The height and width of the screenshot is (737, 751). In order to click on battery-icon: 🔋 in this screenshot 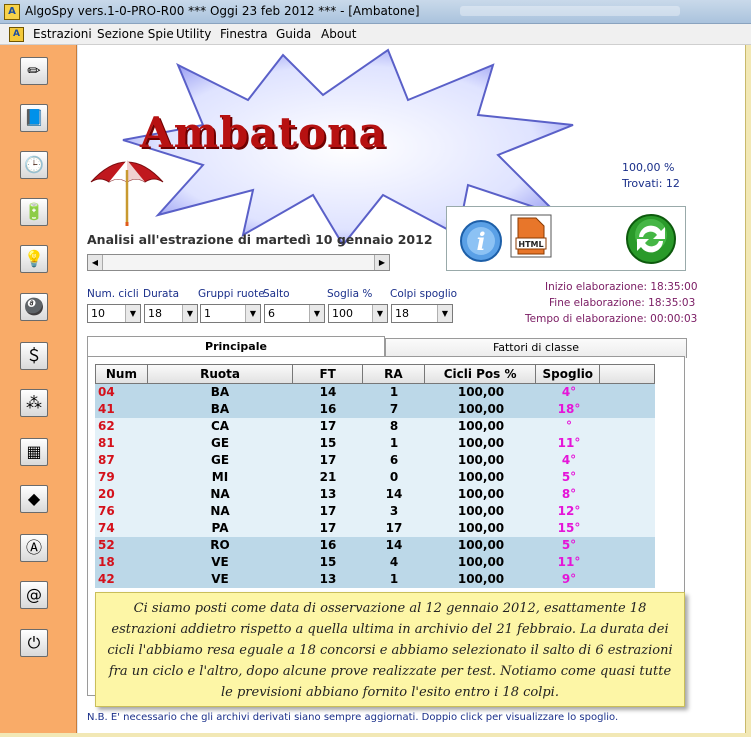, I will do `click(34, 212)`.